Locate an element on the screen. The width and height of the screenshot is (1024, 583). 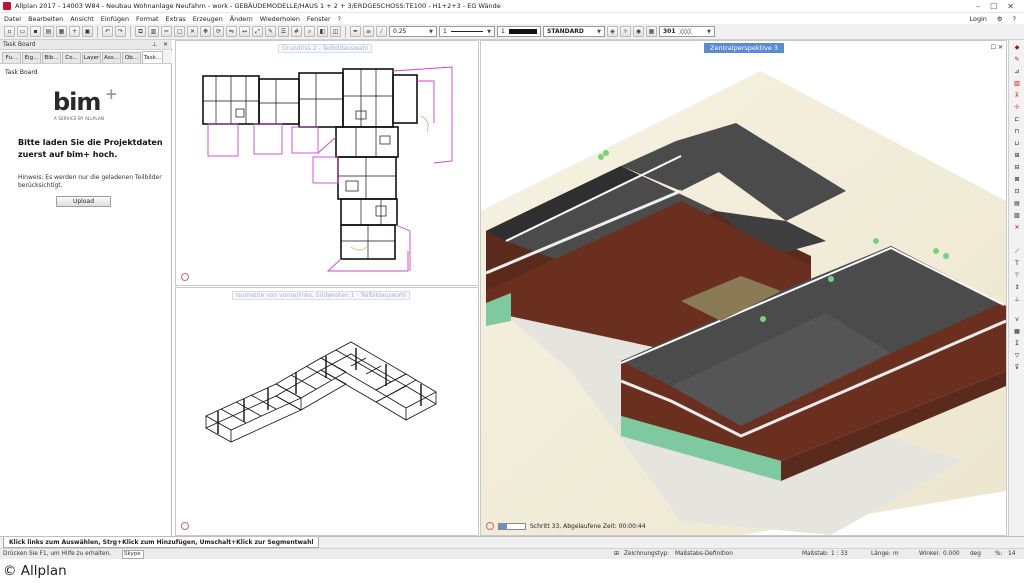
login-link: Login is located at coordinates (978, 19).